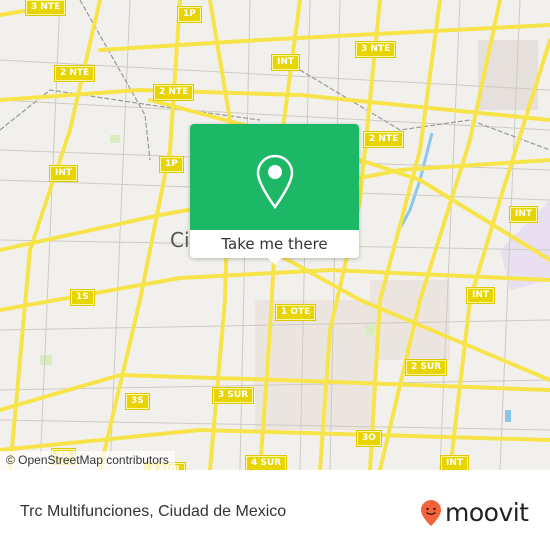 The width and height of the screenshot is (550, 550). Describe the element at coordinates (275, 182) in the screenshot. I see `map-pin-icon` at that location.